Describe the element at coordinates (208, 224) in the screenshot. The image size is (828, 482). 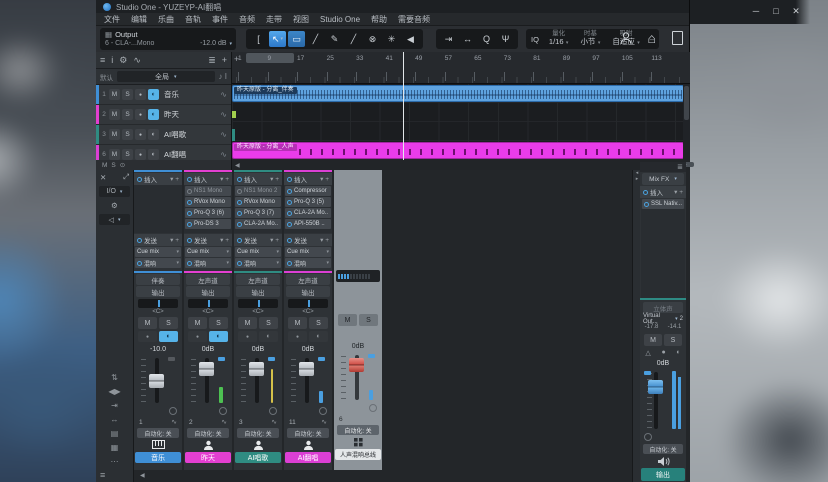
I see `insert-slot: Pro-DS 3` at that location.